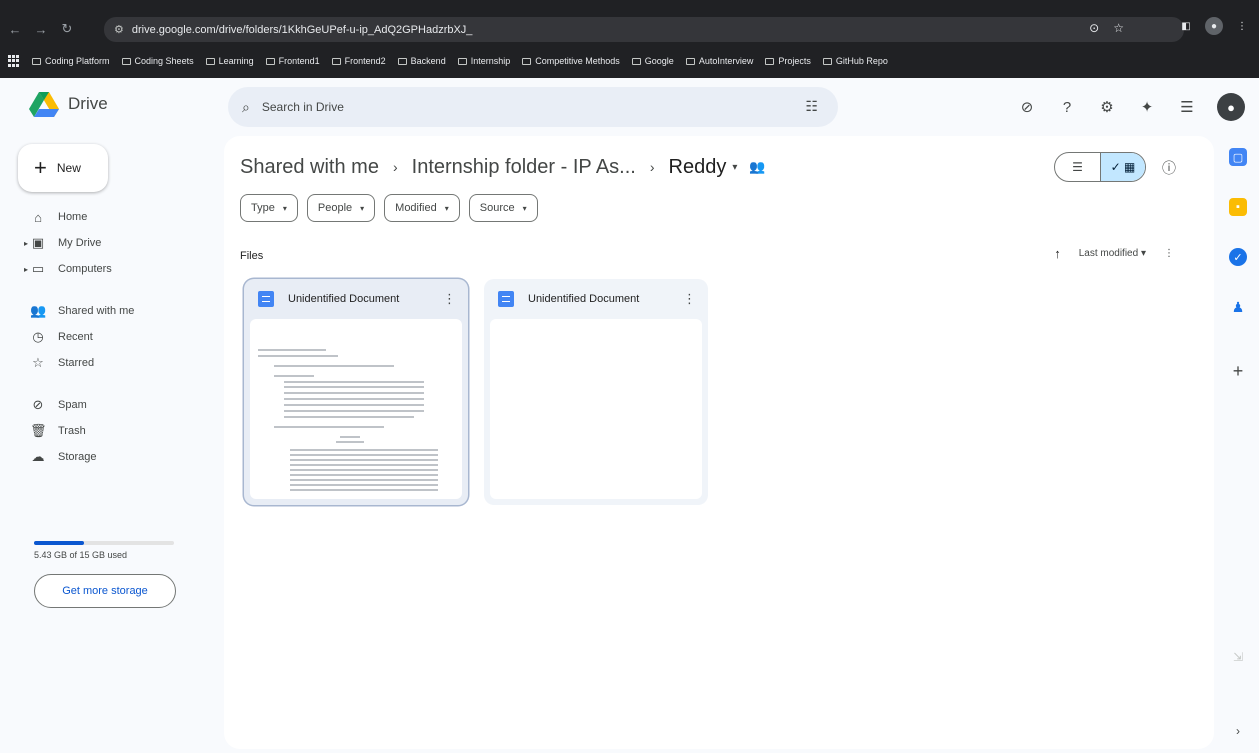 This screenshot has height=753, width=1259. What do you see at coordinates (157, 61) in the screenshot?
I see `bookmark-folder: Coding Sheets` at bounding box center [157, 61].